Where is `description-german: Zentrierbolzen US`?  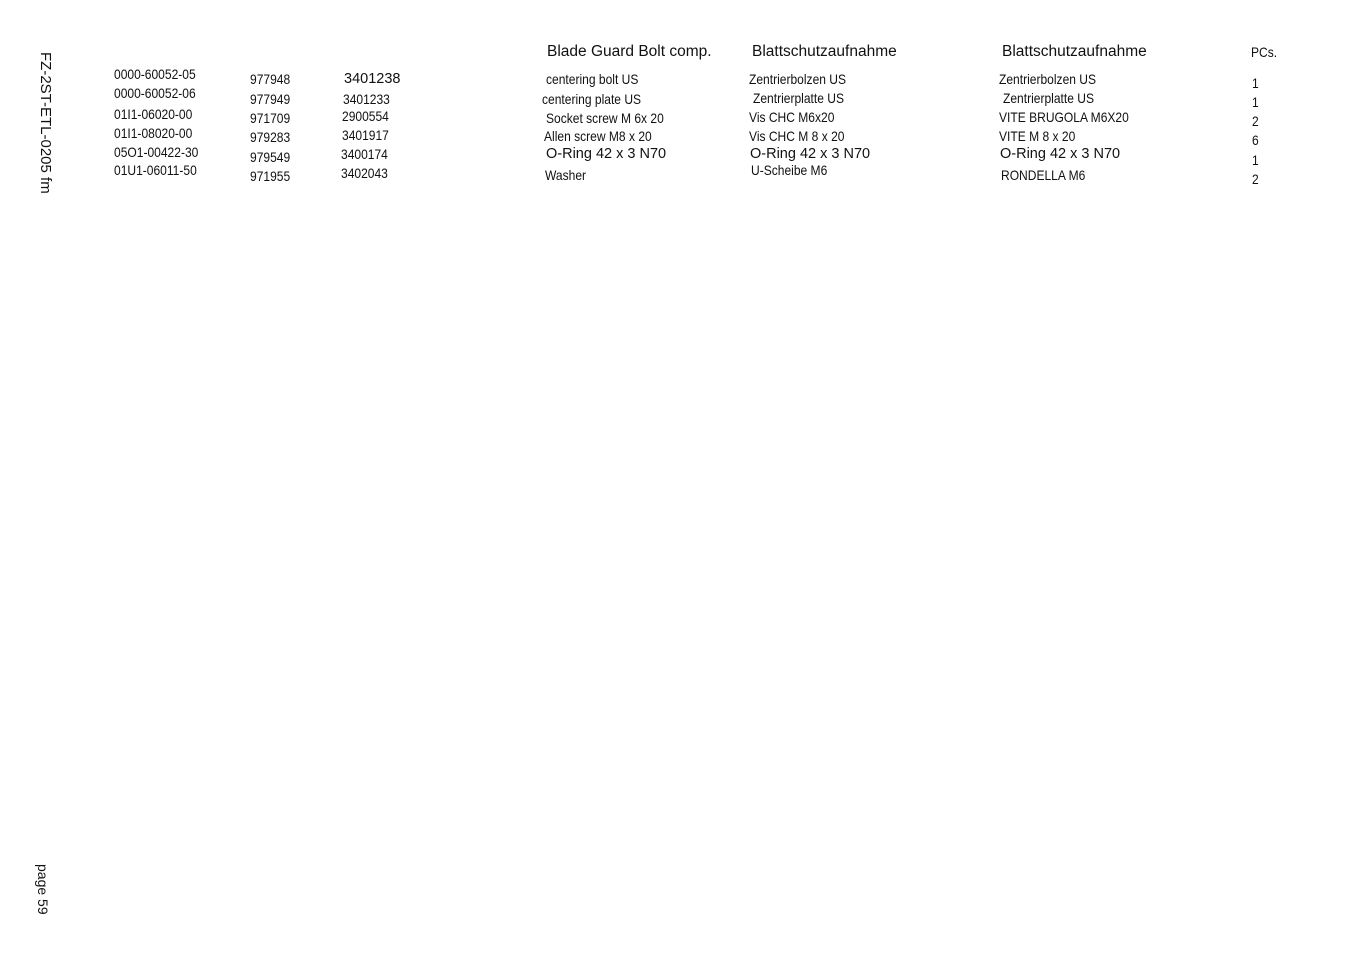 description-german: Zentrierbolzen US is located at coordinates (798, 79).